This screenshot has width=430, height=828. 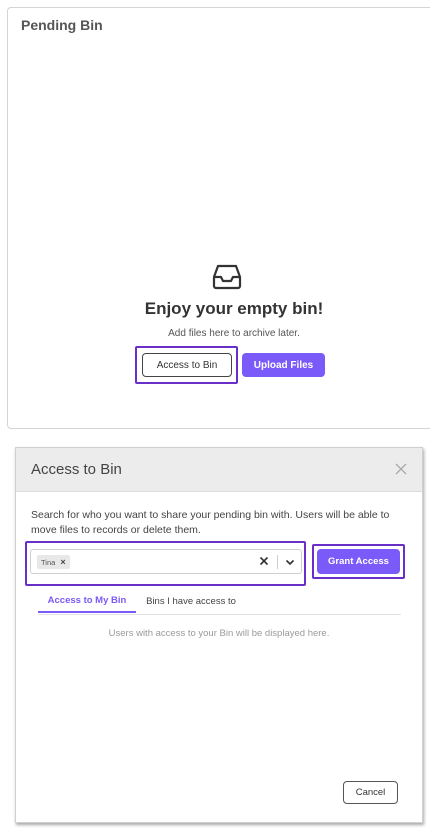 What do you see at coordinates (264, 561) in the screenshot?
I see `clear-icon` at bounding box center [264, 561].